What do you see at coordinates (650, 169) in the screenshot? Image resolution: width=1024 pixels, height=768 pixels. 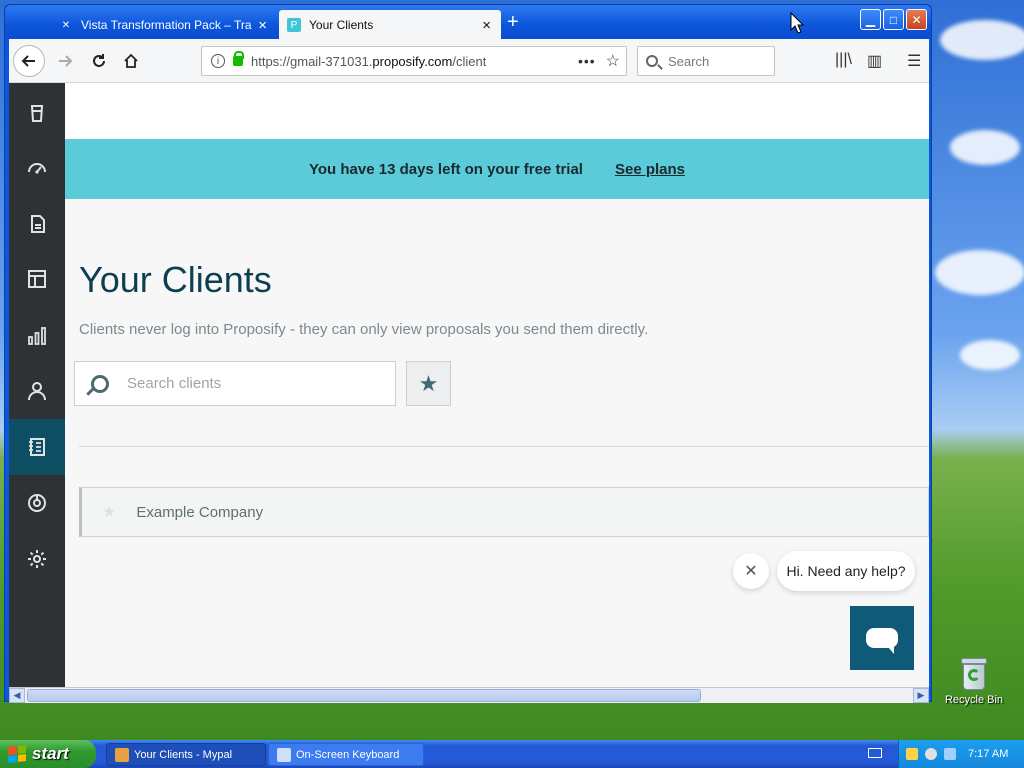 I see `see-plans-link: See plans` at bounding box center [650, 169].